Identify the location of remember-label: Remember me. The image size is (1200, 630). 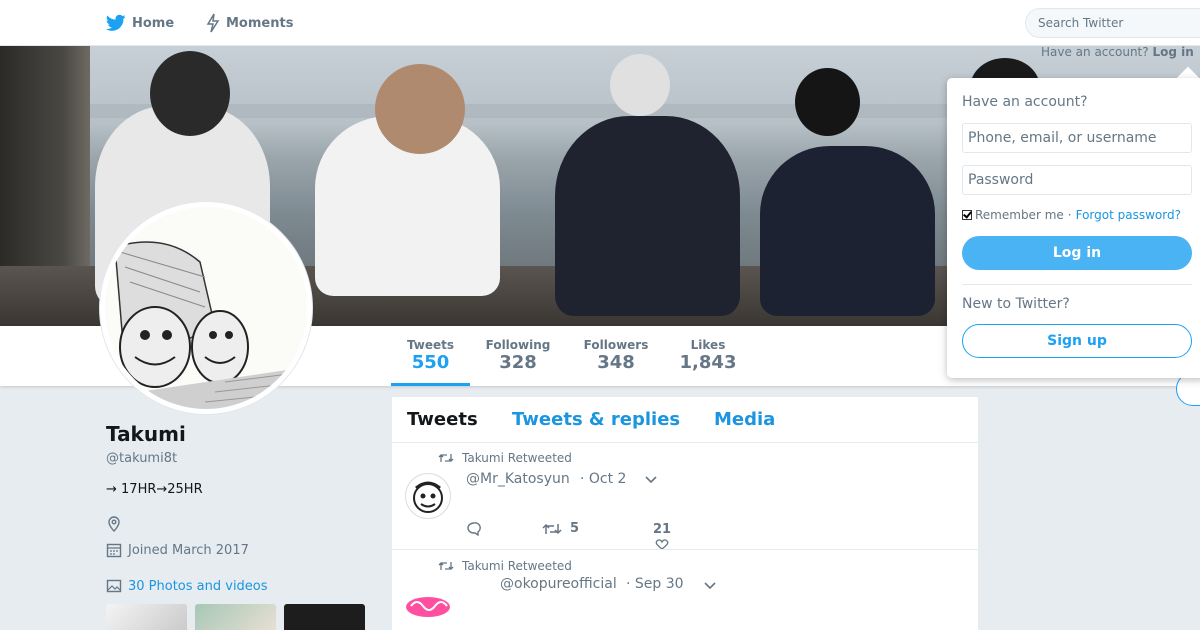
(1019, 215).